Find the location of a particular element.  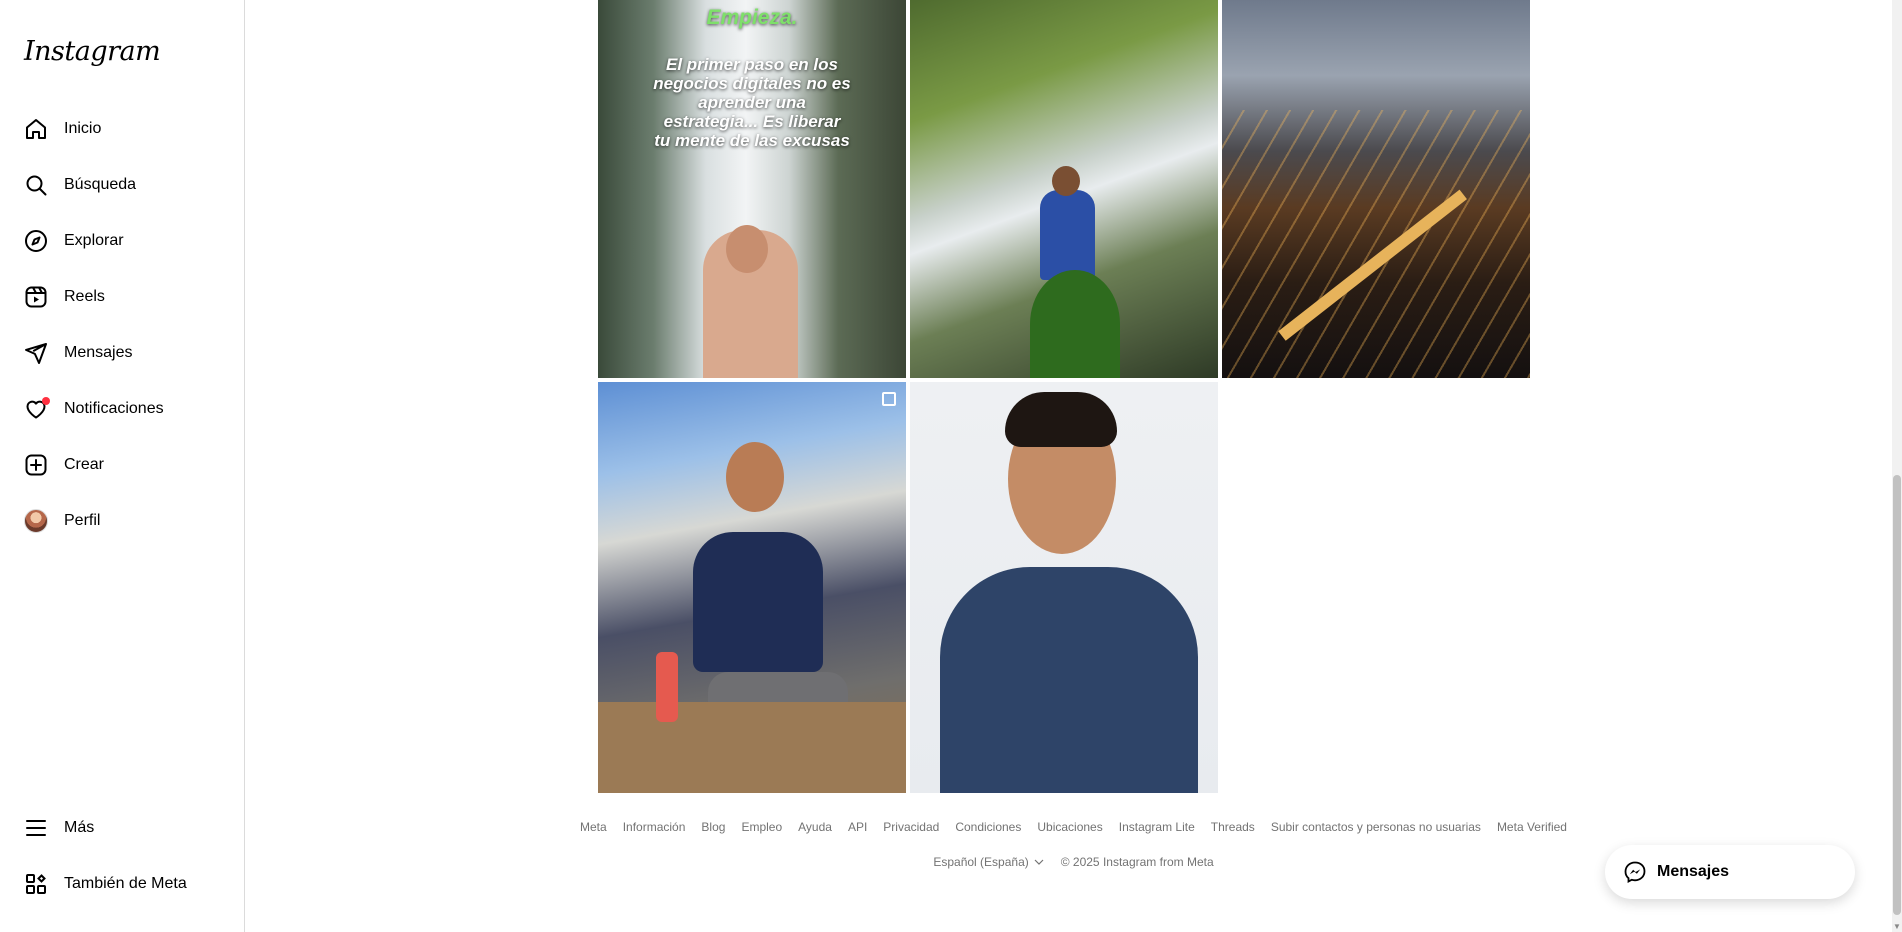

reels-icon is located at coordinates (36, 297).